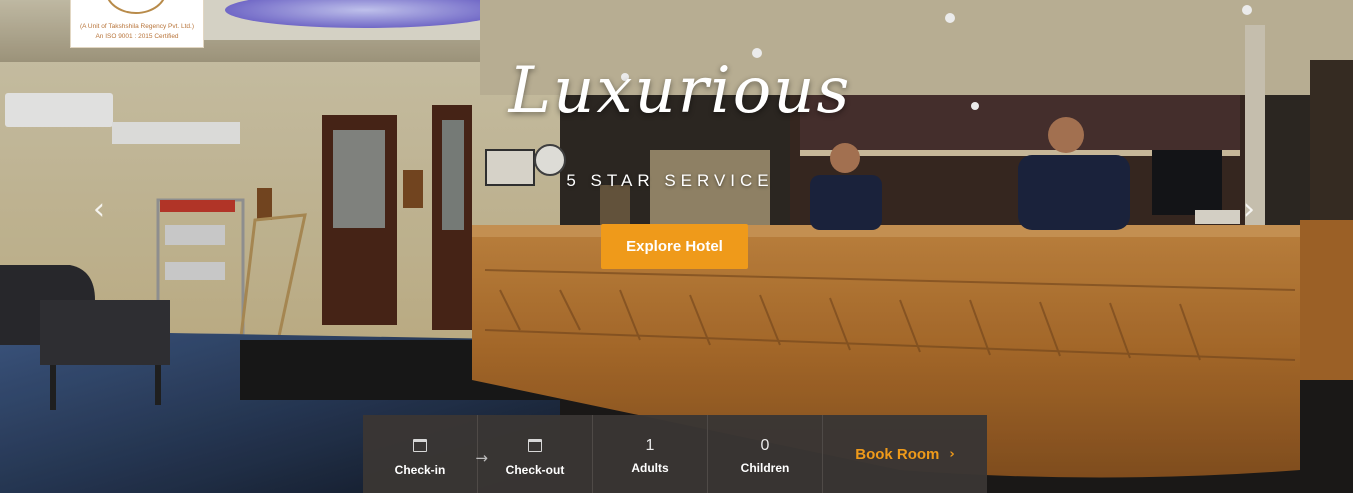 The width and height of the screenshot is (1353, 493). What do you see at coordinates (99, 210) in the screenshot?
I see `chevron-left-icon: ‹` at bounding box center [99, 210].